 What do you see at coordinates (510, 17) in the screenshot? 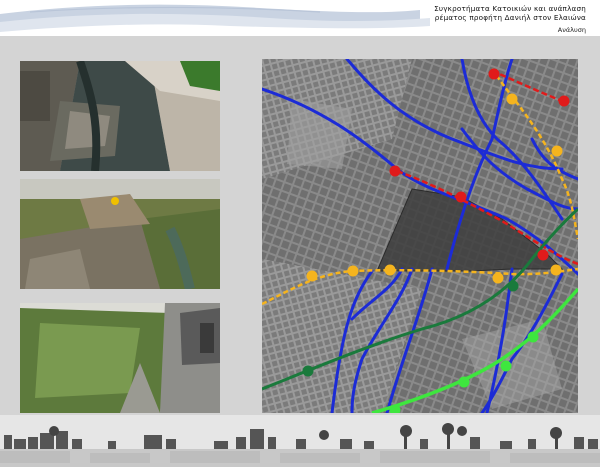
I see `title-line-2: ρέματος προφήτη Δανιήλ στον Ελαιώνα` at bounding box center [510, 17].